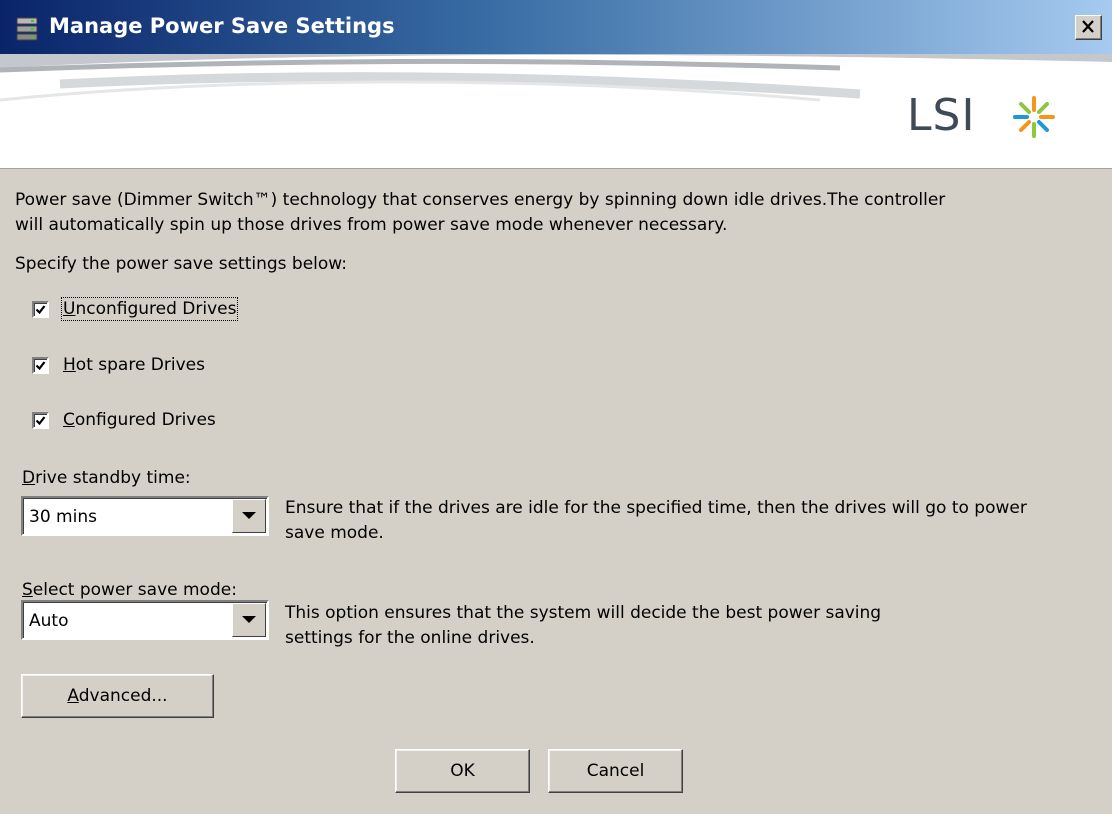 The height and width of the screenshot is (814, 1112). I want to click on specify-label: Specify the power save settings below:, so click(181, 264).